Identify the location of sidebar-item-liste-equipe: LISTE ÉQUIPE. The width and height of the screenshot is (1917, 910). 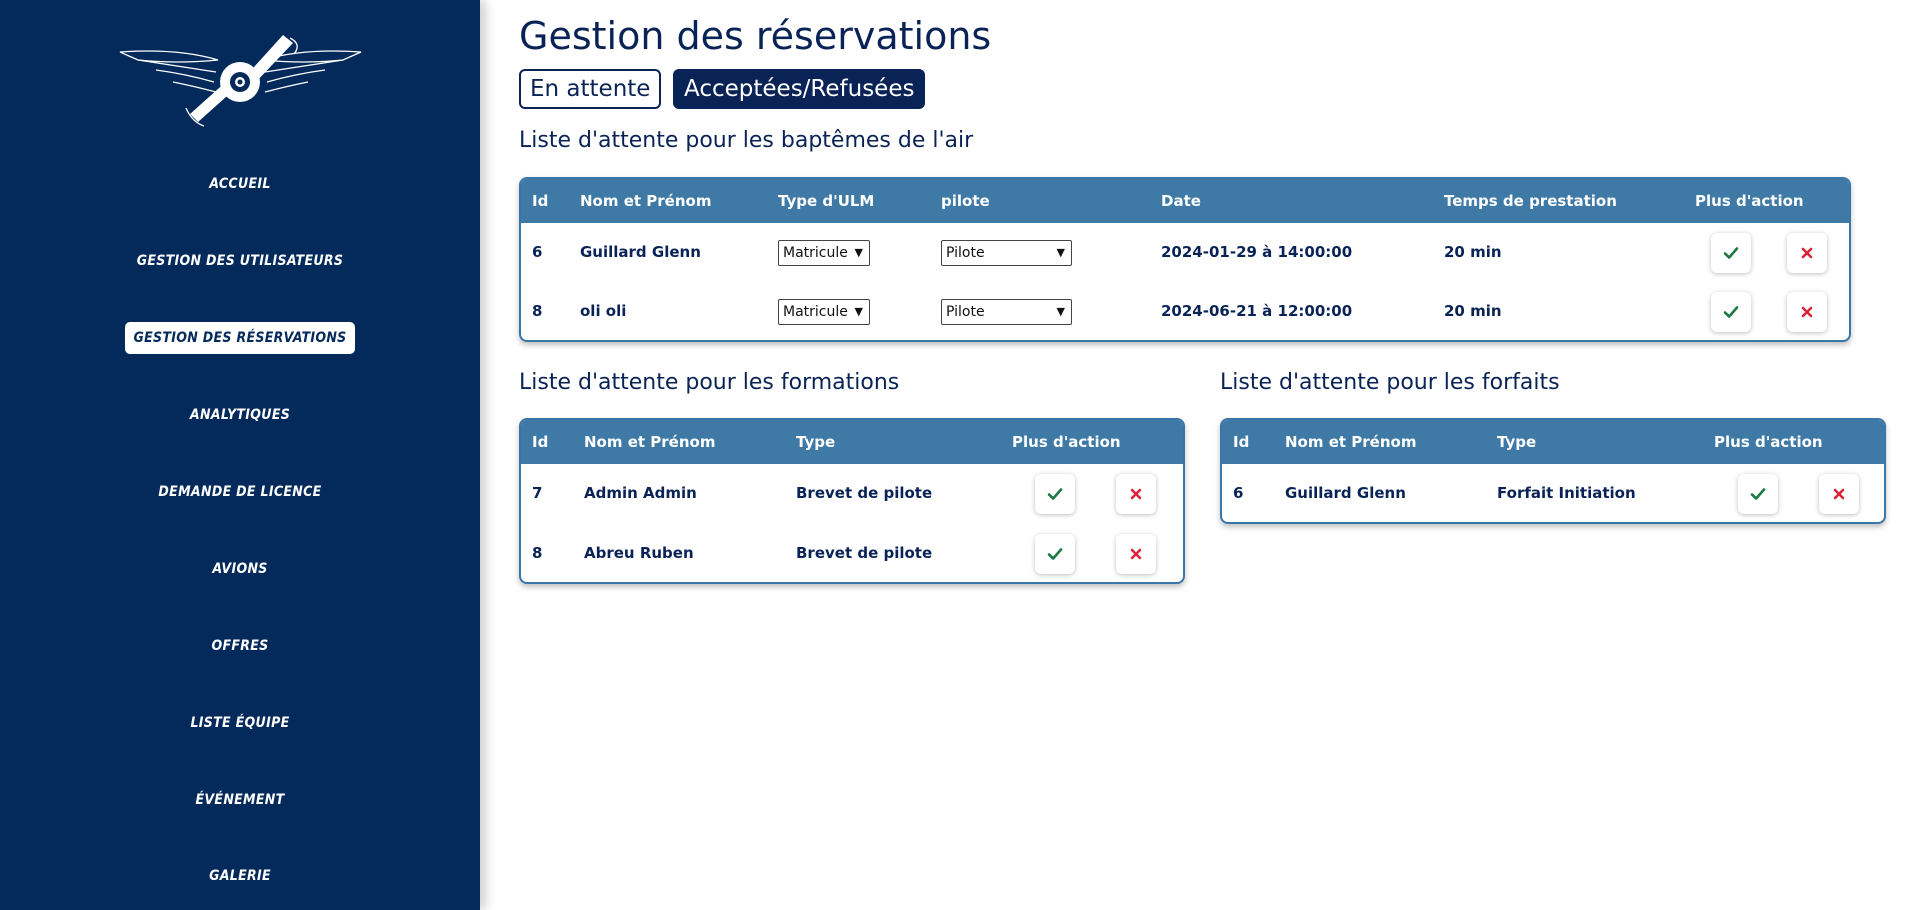
(240, 723).